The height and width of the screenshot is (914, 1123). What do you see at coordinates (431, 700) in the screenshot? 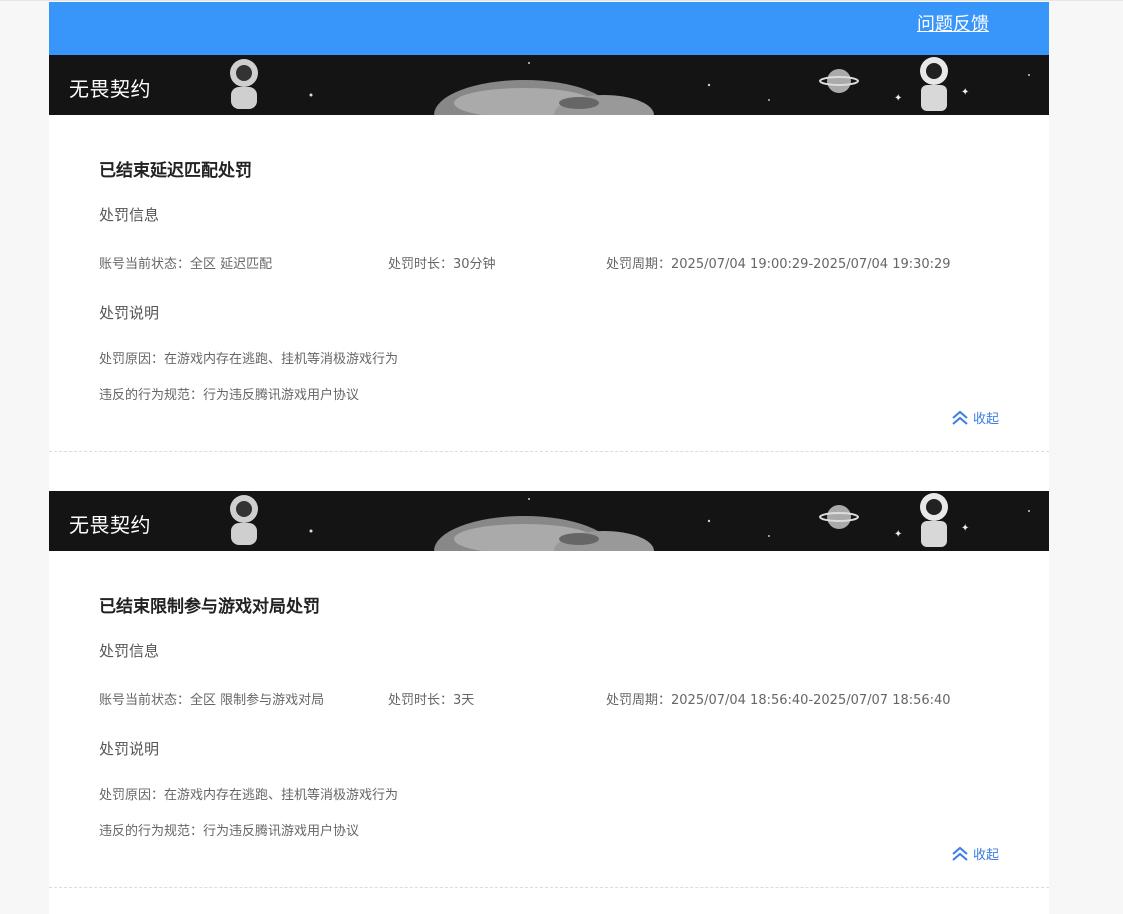
I see `penalty-duration: 处罚时长：3天` at bounding box center [431, 700].